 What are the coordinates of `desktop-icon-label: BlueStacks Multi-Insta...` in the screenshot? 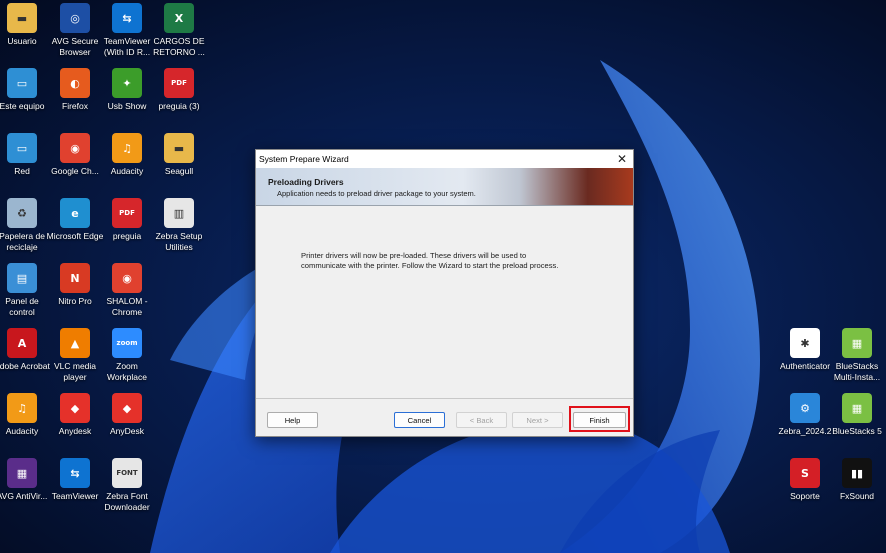 It's located at (857, 371).